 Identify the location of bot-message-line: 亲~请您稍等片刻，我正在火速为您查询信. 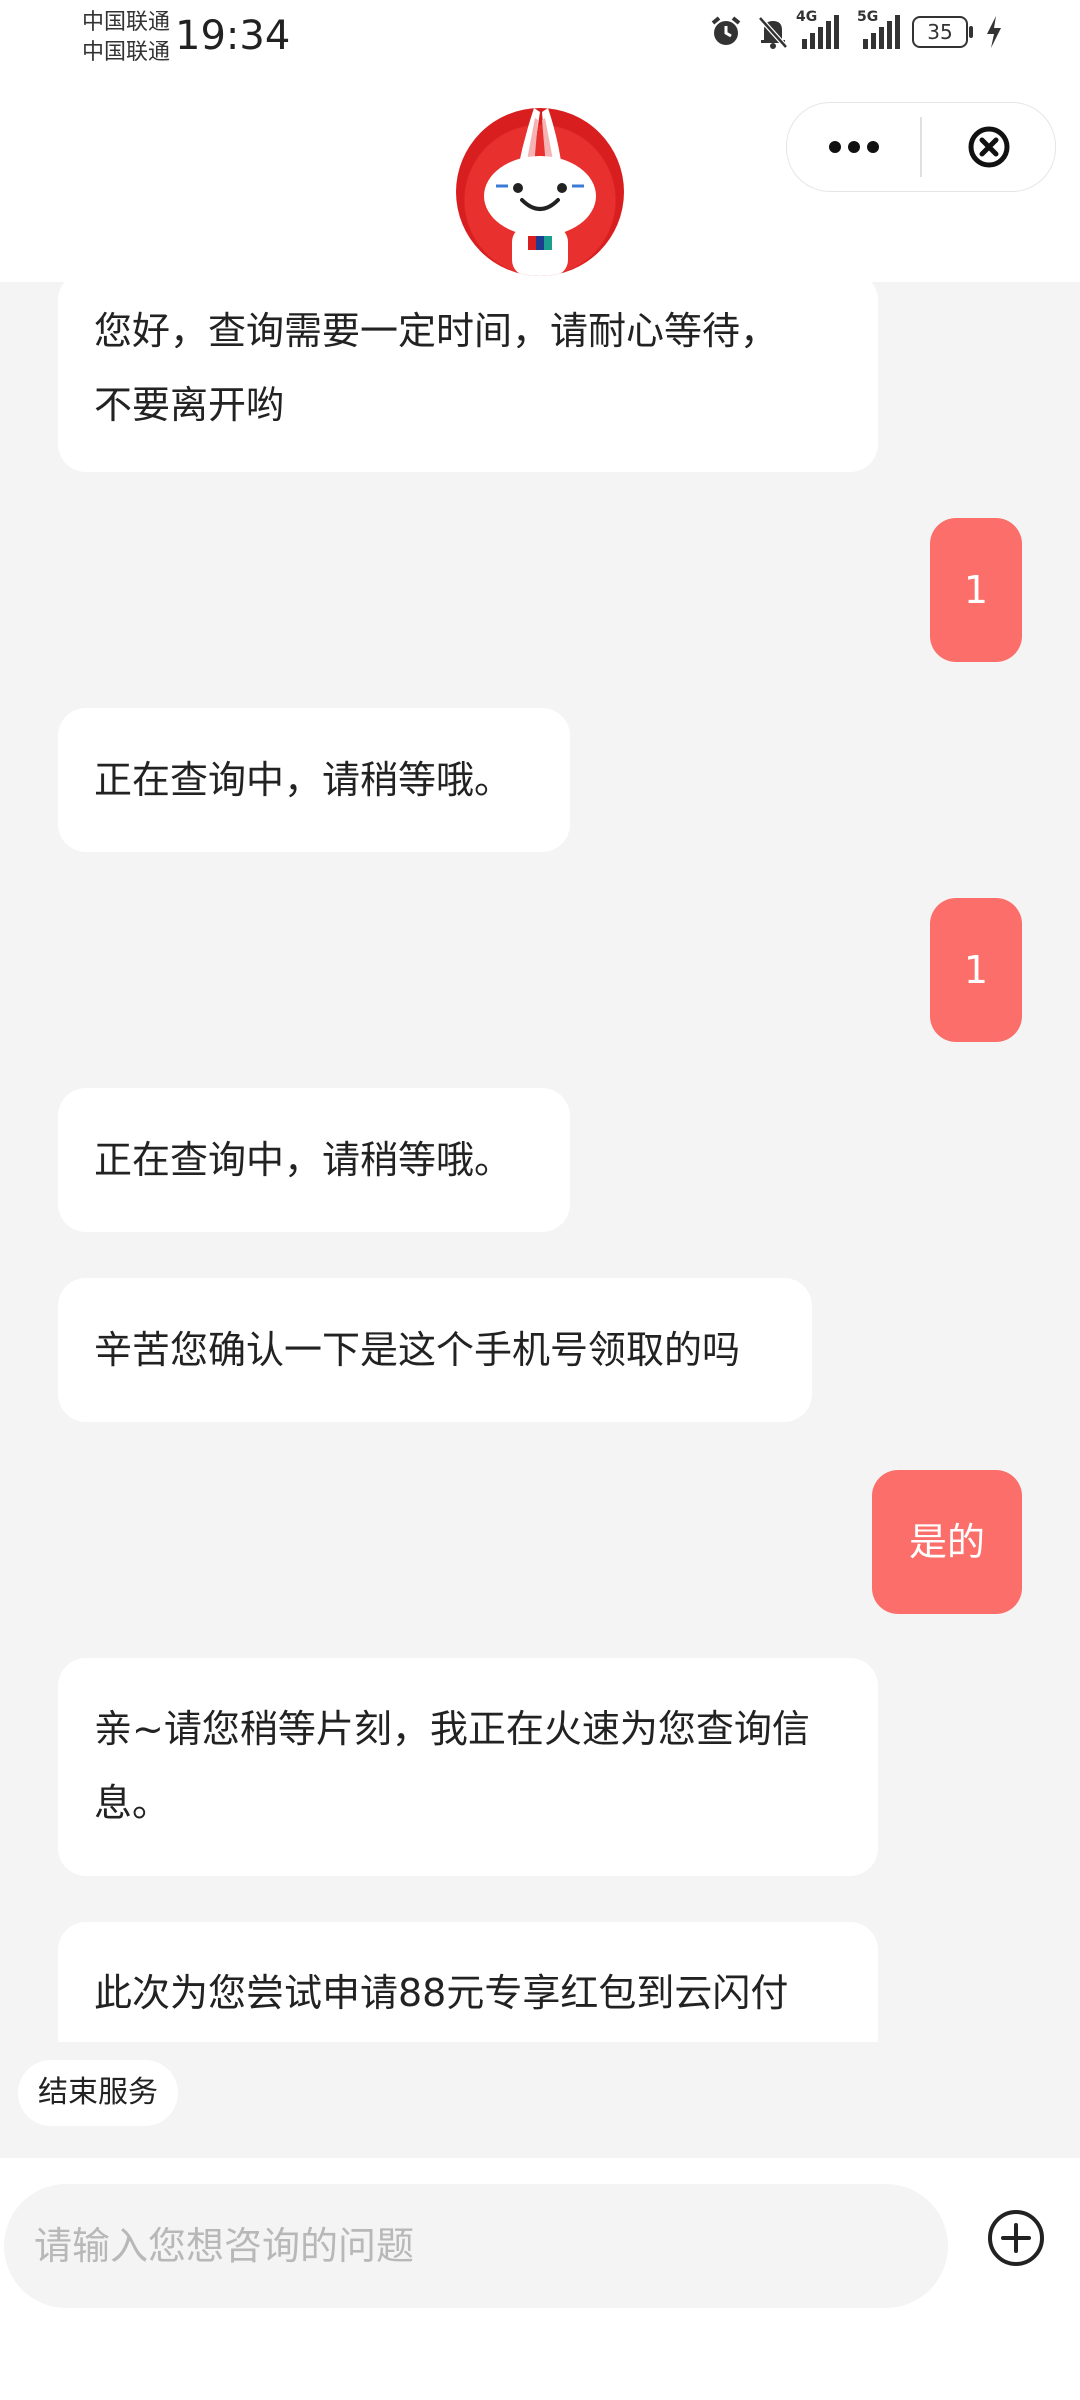
(452, 1729).